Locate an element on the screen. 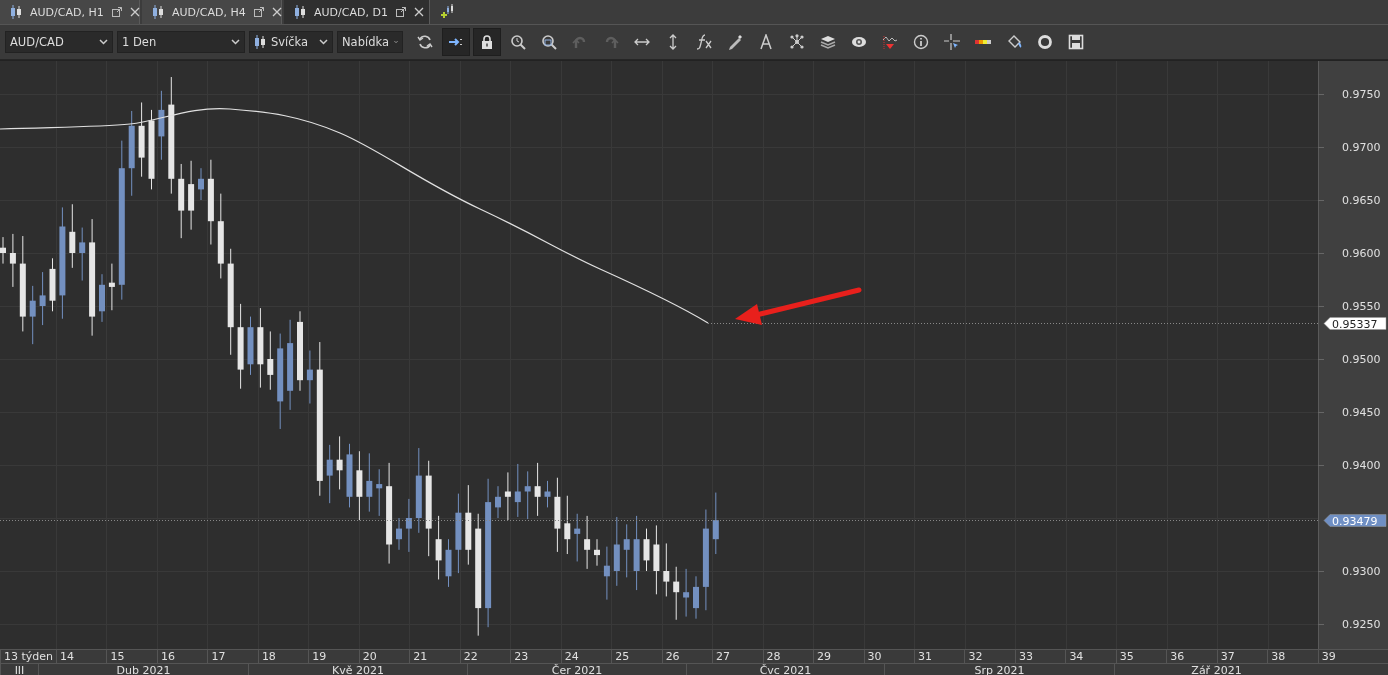 The width and height of the screenshot is (1388, 675). new-chart-icon is located at coordinates (448, 12).